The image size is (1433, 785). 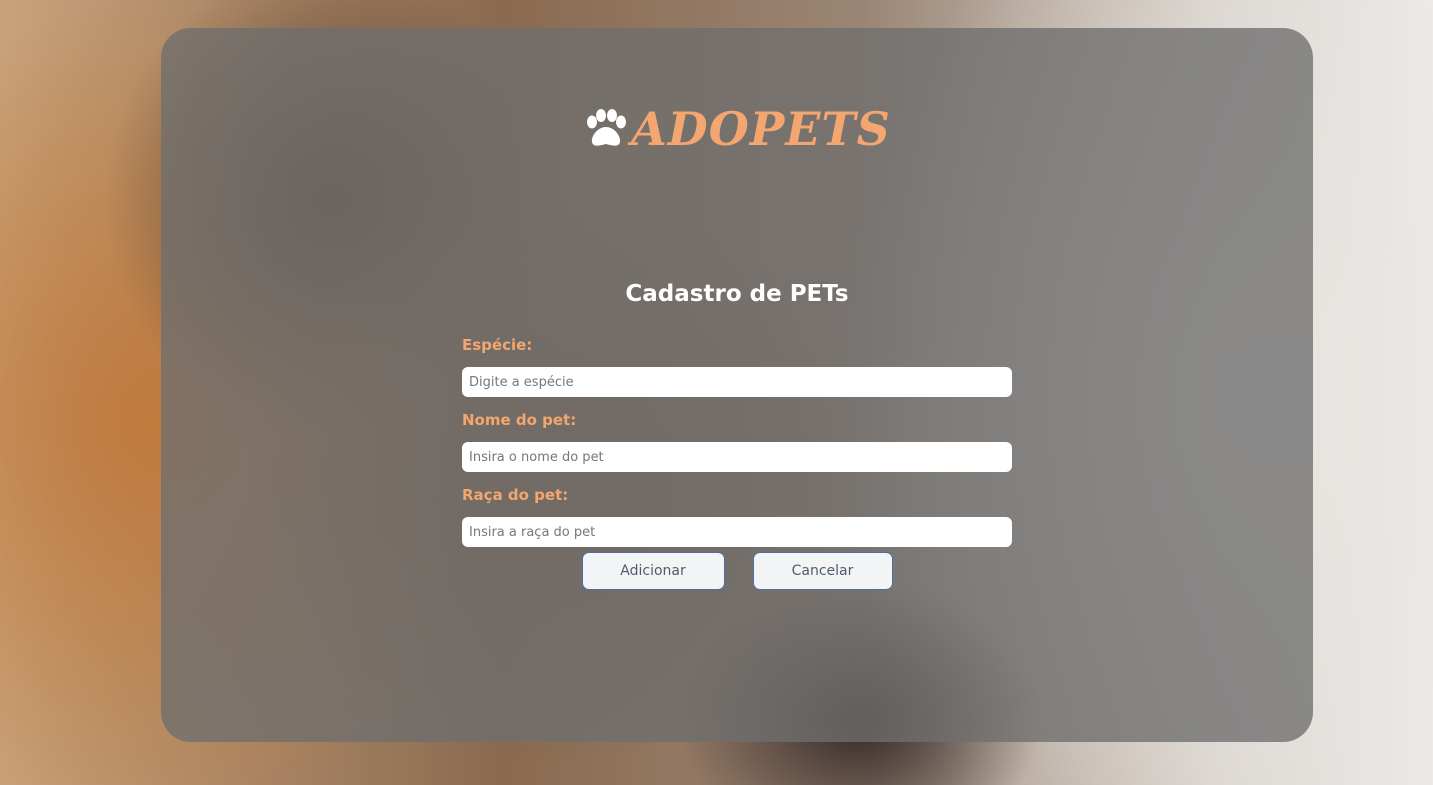 What do you see at coordinates (737, 382) in the screenshot?
I see `species-input` at bounding box center [737, 382].